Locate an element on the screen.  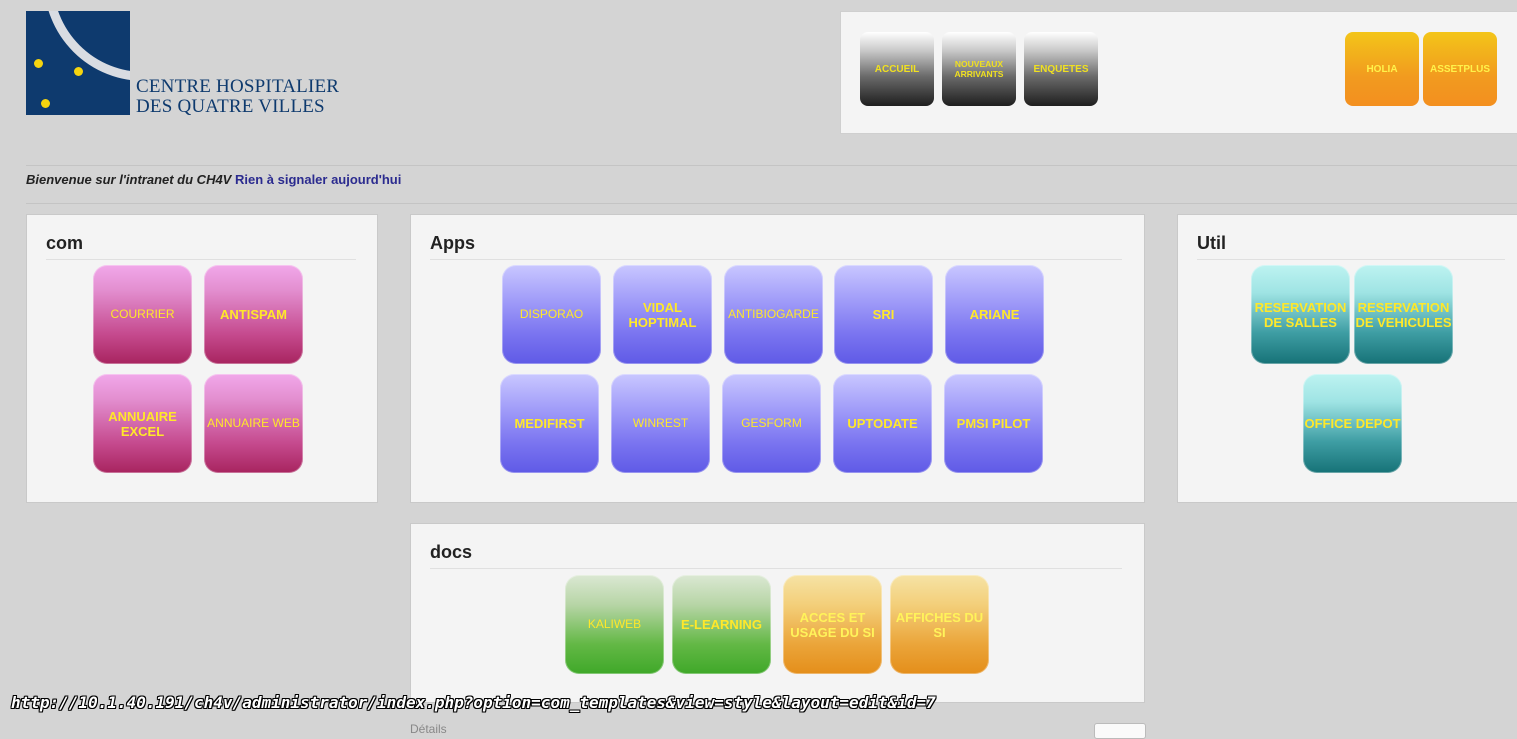
logo-emblem is located at coordinates (78, 63).